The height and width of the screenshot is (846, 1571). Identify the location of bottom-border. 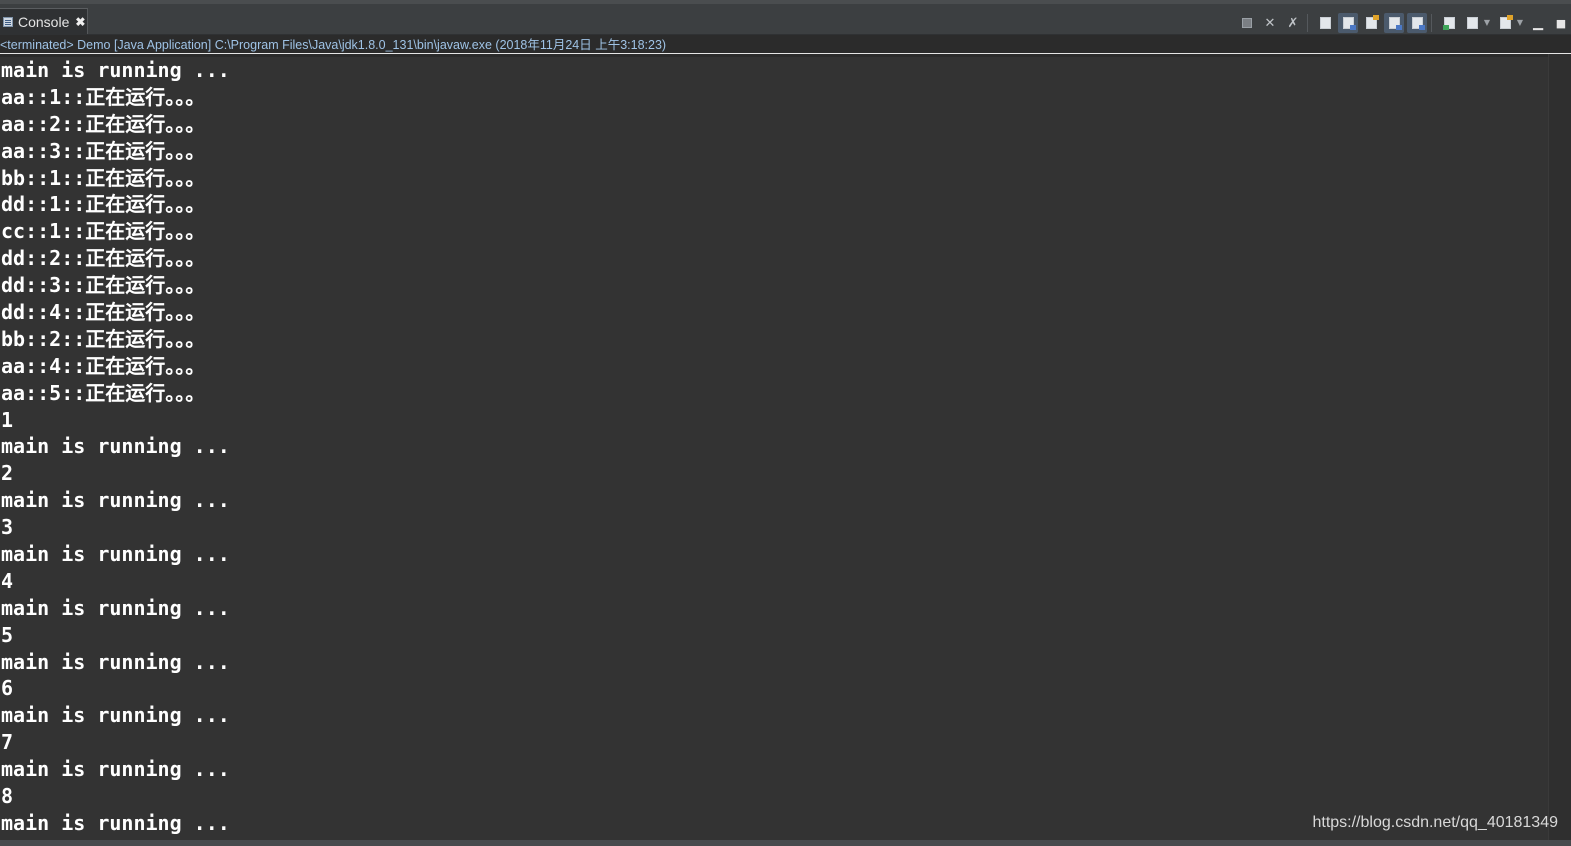
(785, 843).